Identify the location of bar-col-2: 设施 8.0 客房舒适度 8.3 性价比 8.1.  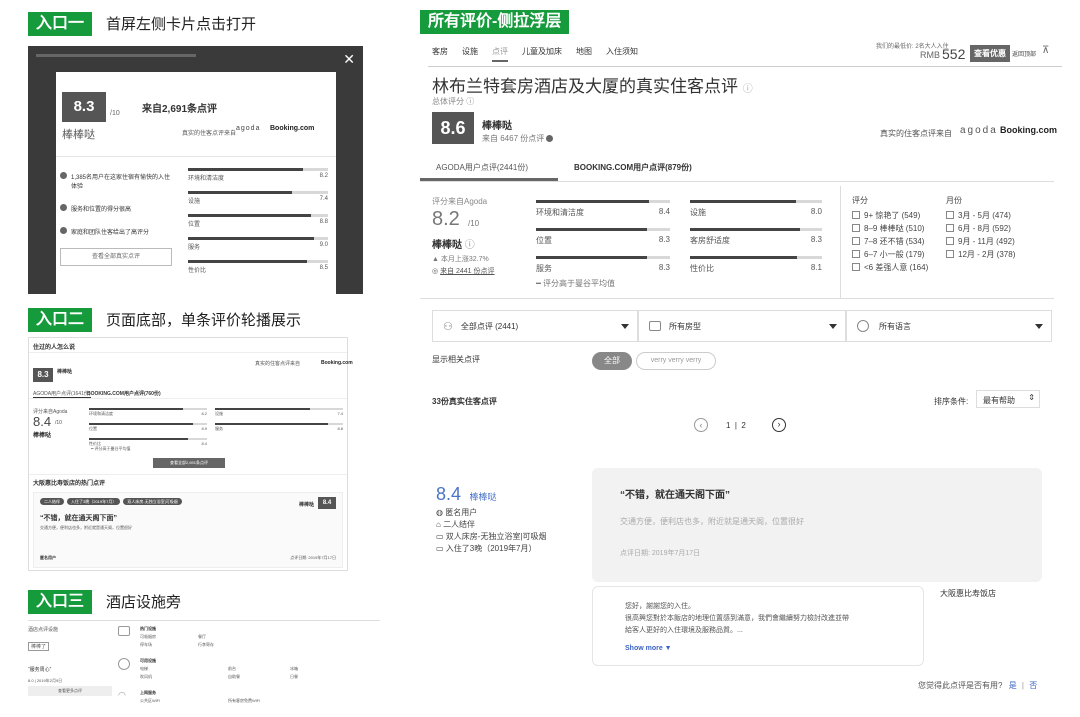
(756, 237).